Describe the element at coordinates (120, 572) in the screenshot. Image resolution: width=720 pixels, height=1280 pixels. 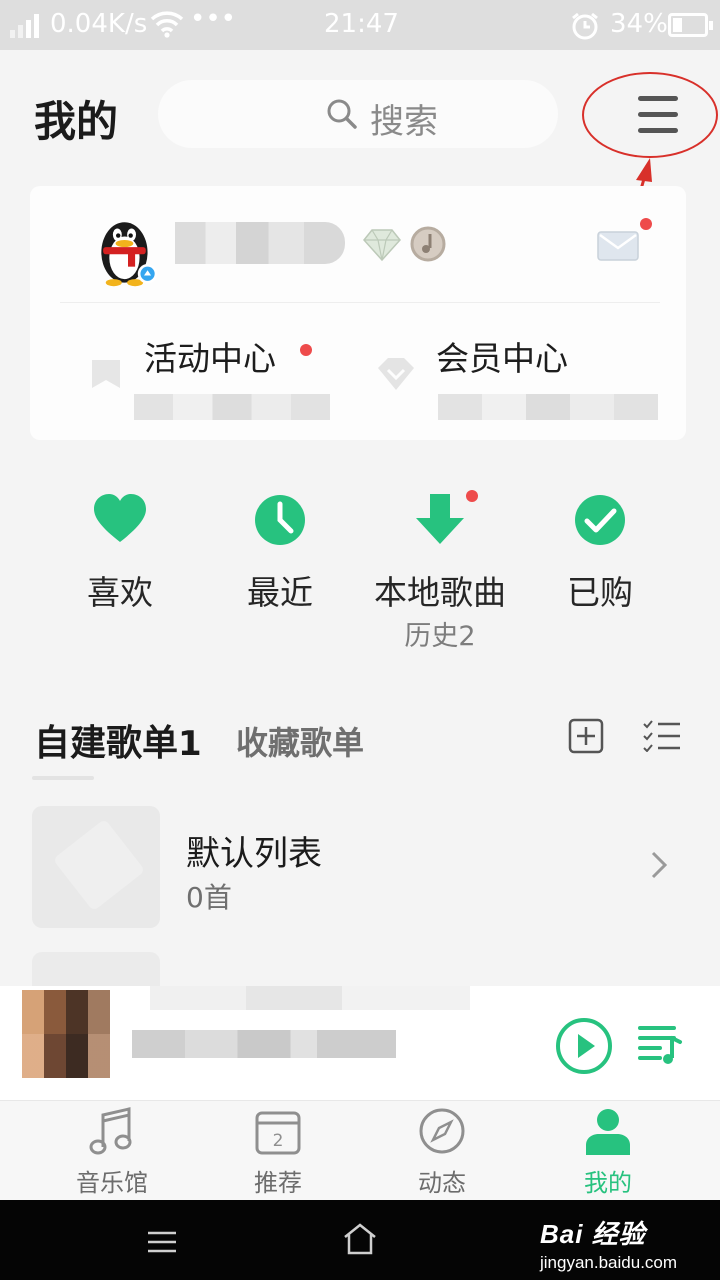
I see `quick-action-like: 喜欢` at that location.